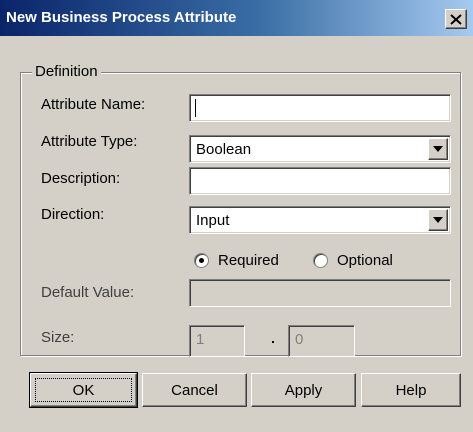 The image size is (473, 432). What do you see at coordinates (58, 337) in the screenshot?
I see `size-label: Size:` at bounding box center [58, 337].